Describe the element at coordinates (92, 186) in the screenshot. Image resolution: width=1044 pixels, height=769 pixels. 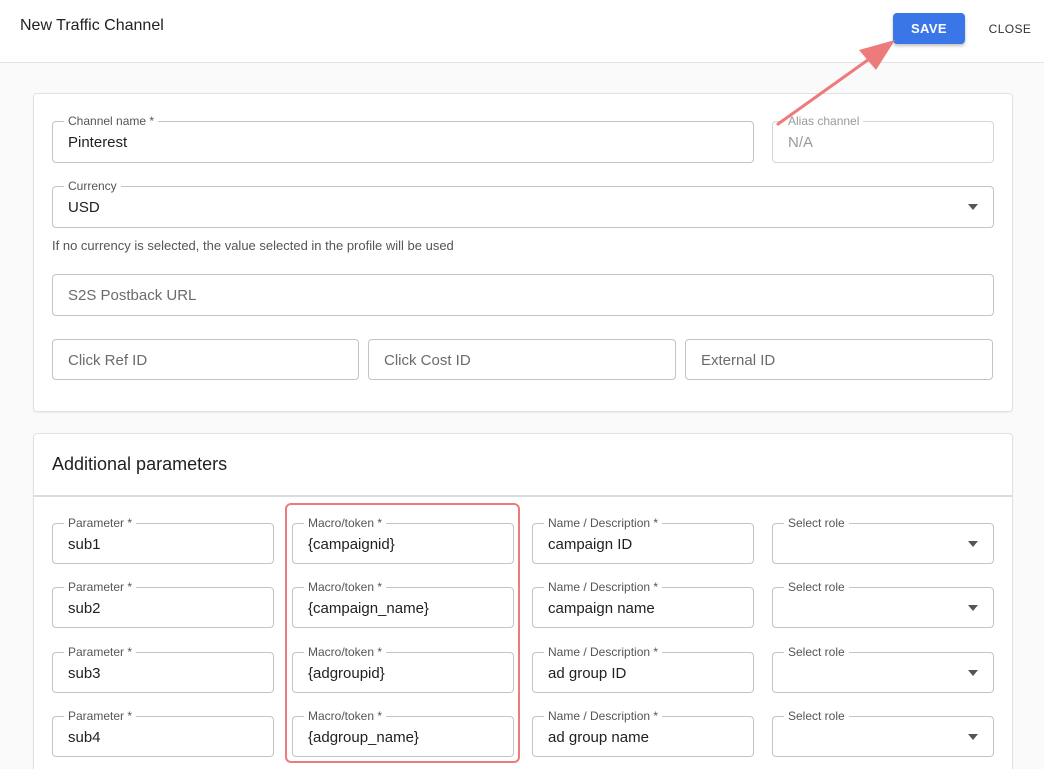
I see `currency-label: Currency` at that location.